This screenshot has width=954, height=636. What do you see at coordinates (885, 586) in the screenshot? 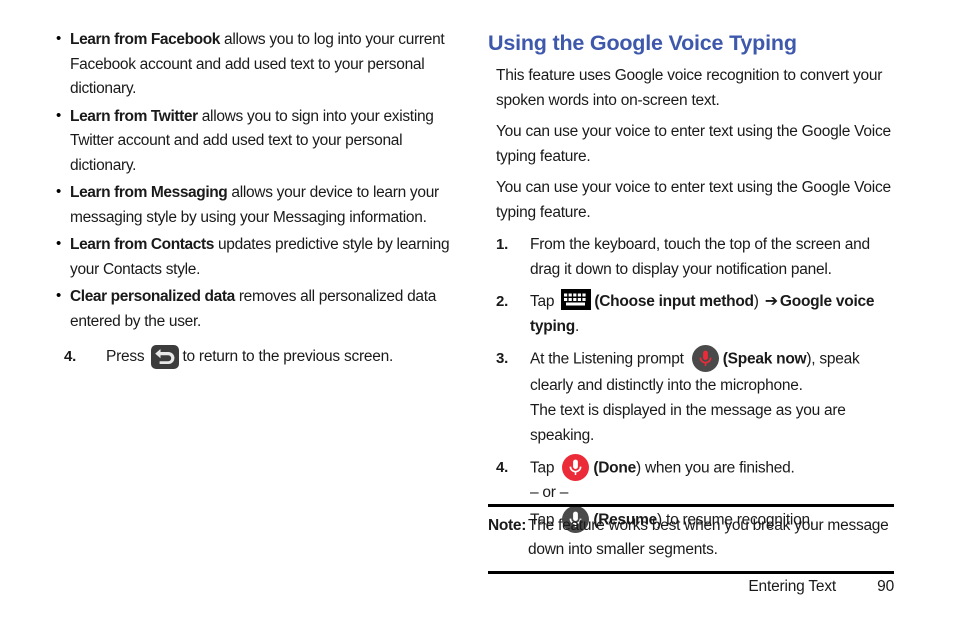
I see `footer-page-number: 90` at bounding box center [885, 586].